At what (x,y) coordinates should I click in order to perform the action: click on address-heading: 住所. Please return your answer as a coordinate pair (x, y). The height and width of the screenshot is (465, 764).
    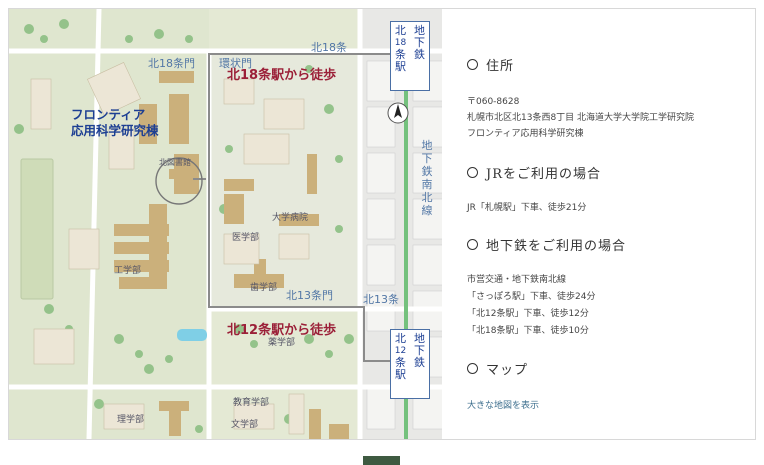
    Looking at the image, I should click on (490, 64).